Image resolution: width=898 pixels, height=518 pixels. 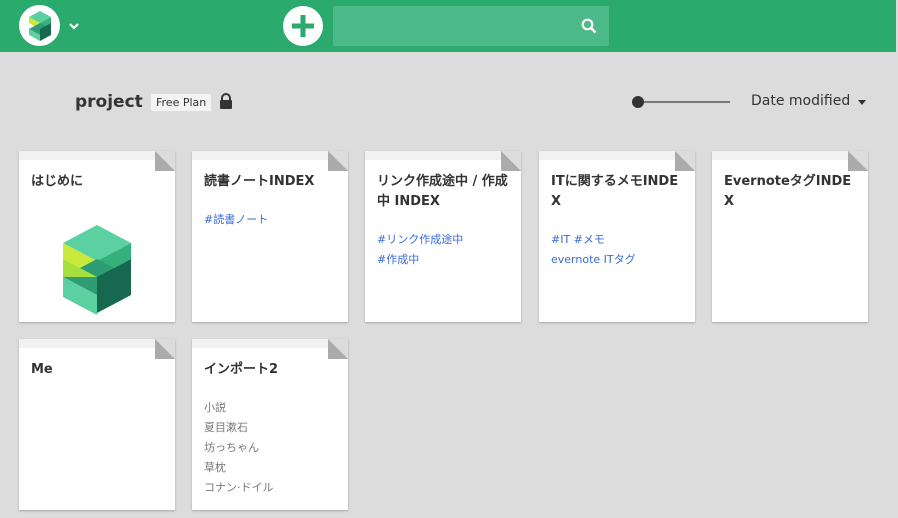 I want to click on slider-handle, so click(x=638, y=102).